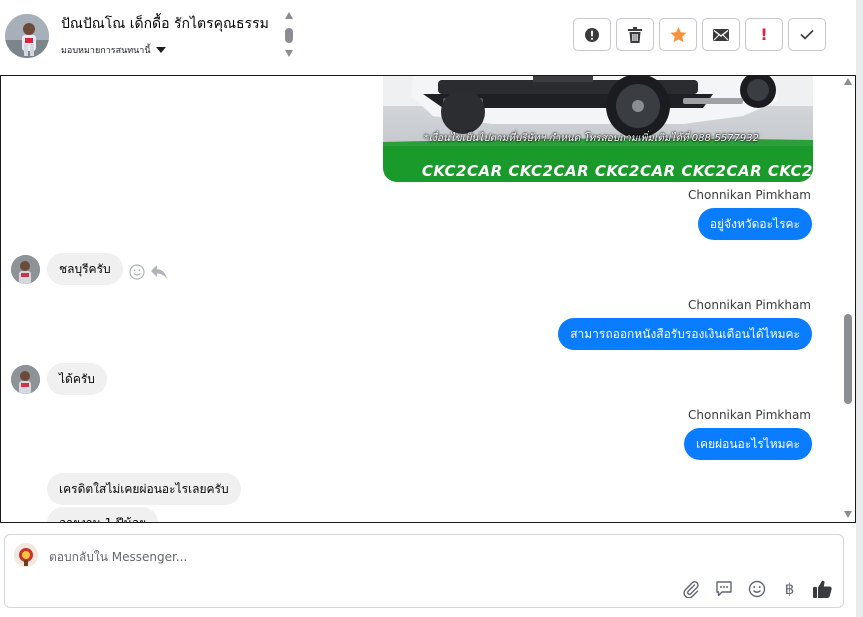 This screenshot has width=863, height=617. What do you see at coordinates (27, 36) in the screenshot?
I see `contact-avatar` at bounding box center [27, 36].